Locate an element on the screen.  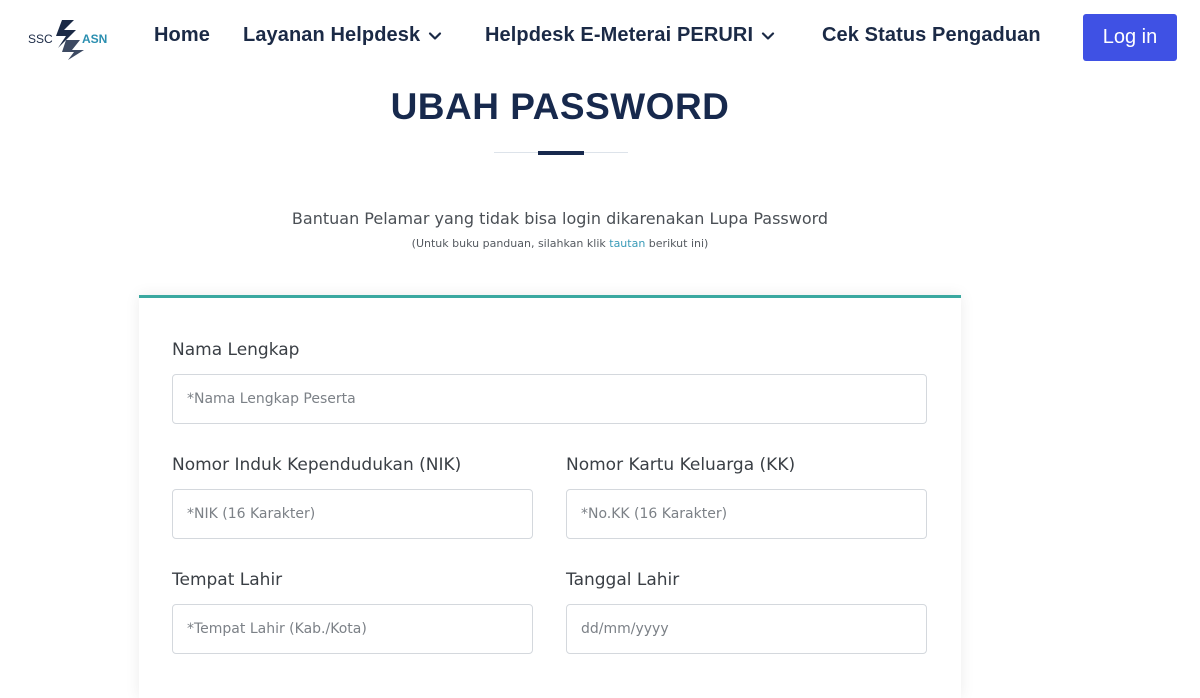
logo-text-left: SSC is located at coordinates (40, 39).